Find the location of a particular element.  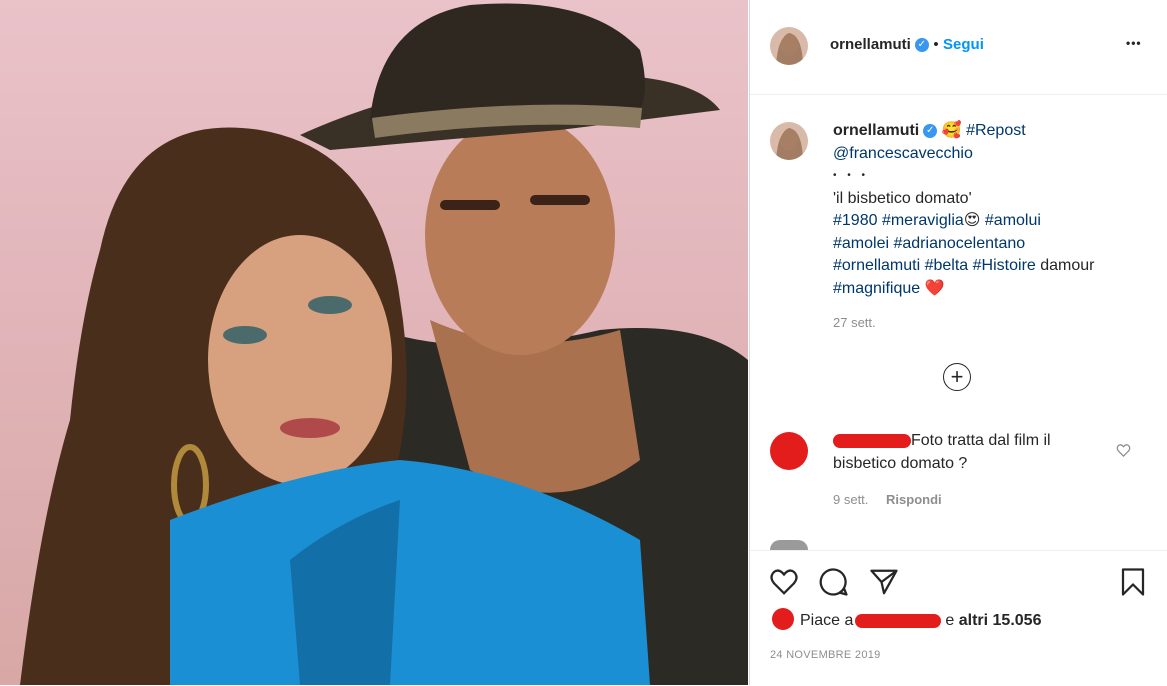

hashtag-ornellamuti: #ornellamuti is located at coordinates (876, 265).